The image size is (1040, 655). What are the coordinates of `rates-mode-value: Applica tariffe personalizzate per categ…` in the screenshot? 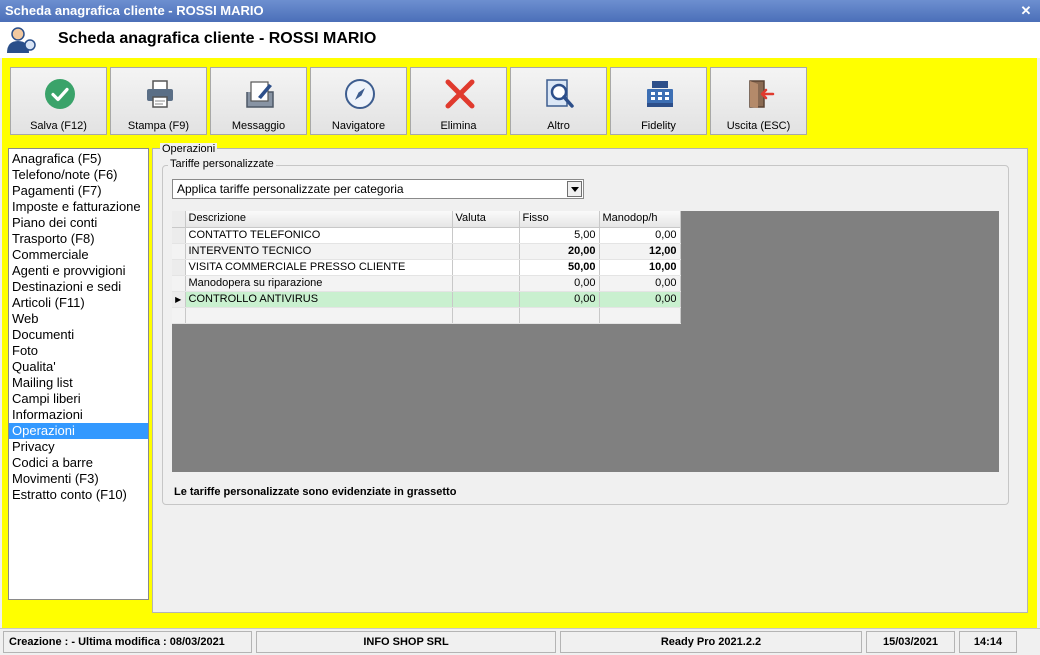 It's located at (290, 189).